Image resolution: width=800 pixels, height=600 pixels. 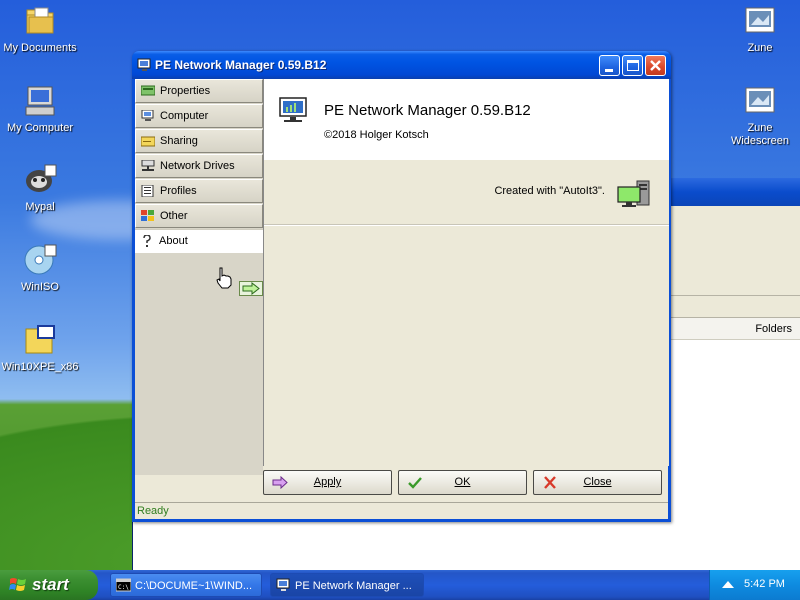 I want to click on desktop-icon-my-computer: My Computer, so click(x=40, y=109).